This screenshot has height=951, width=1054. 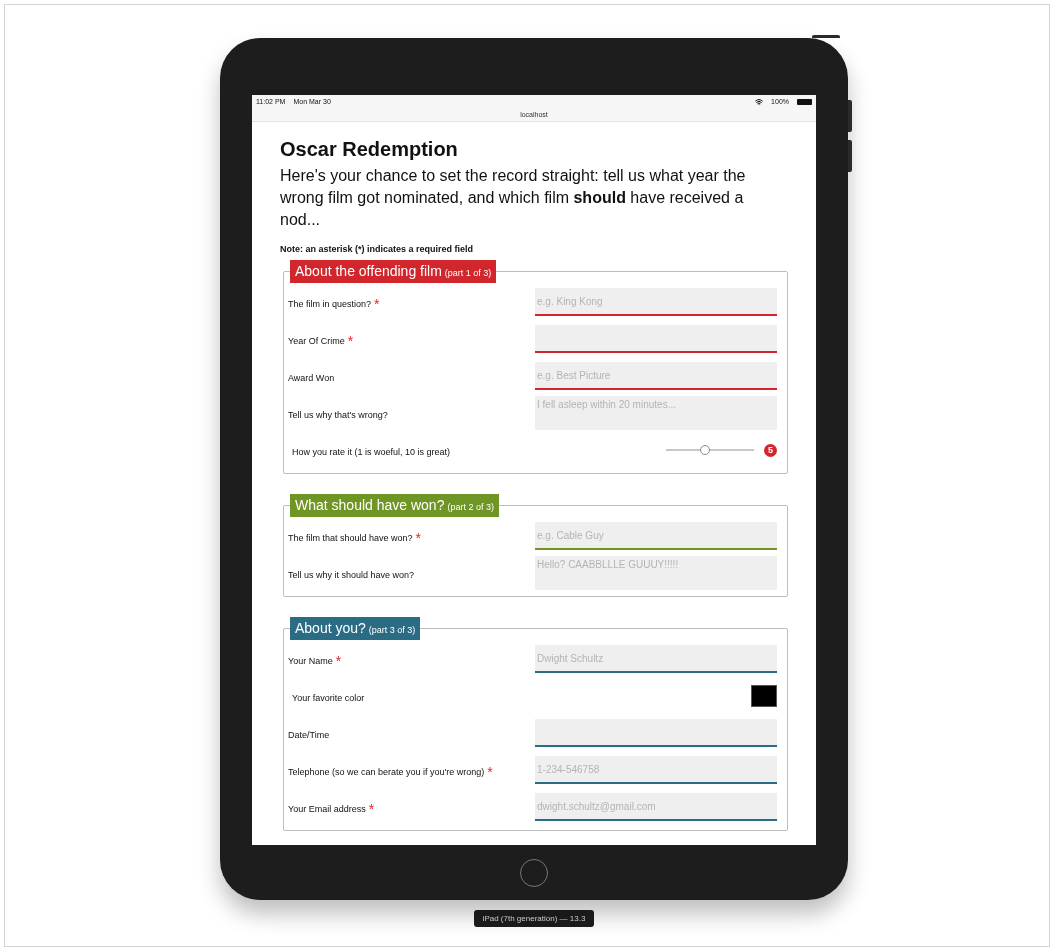 I want to click on field-label: Your favorite color, so click(x=328, y=698).